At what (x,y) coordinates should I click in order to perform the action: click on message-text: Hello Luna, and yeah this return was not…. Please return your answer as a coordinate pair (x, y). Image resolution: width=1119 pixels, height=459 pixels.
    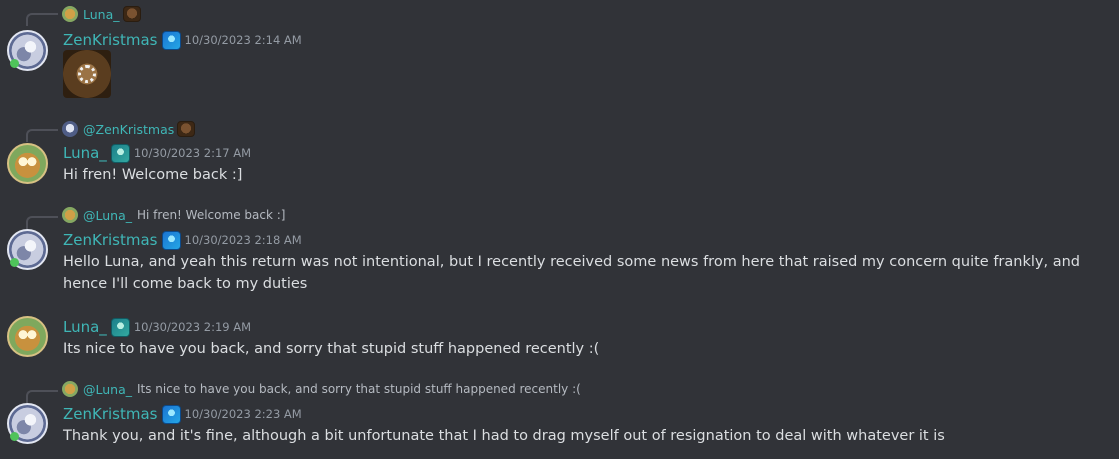
    Looking at the image, I should click on (571, 273).